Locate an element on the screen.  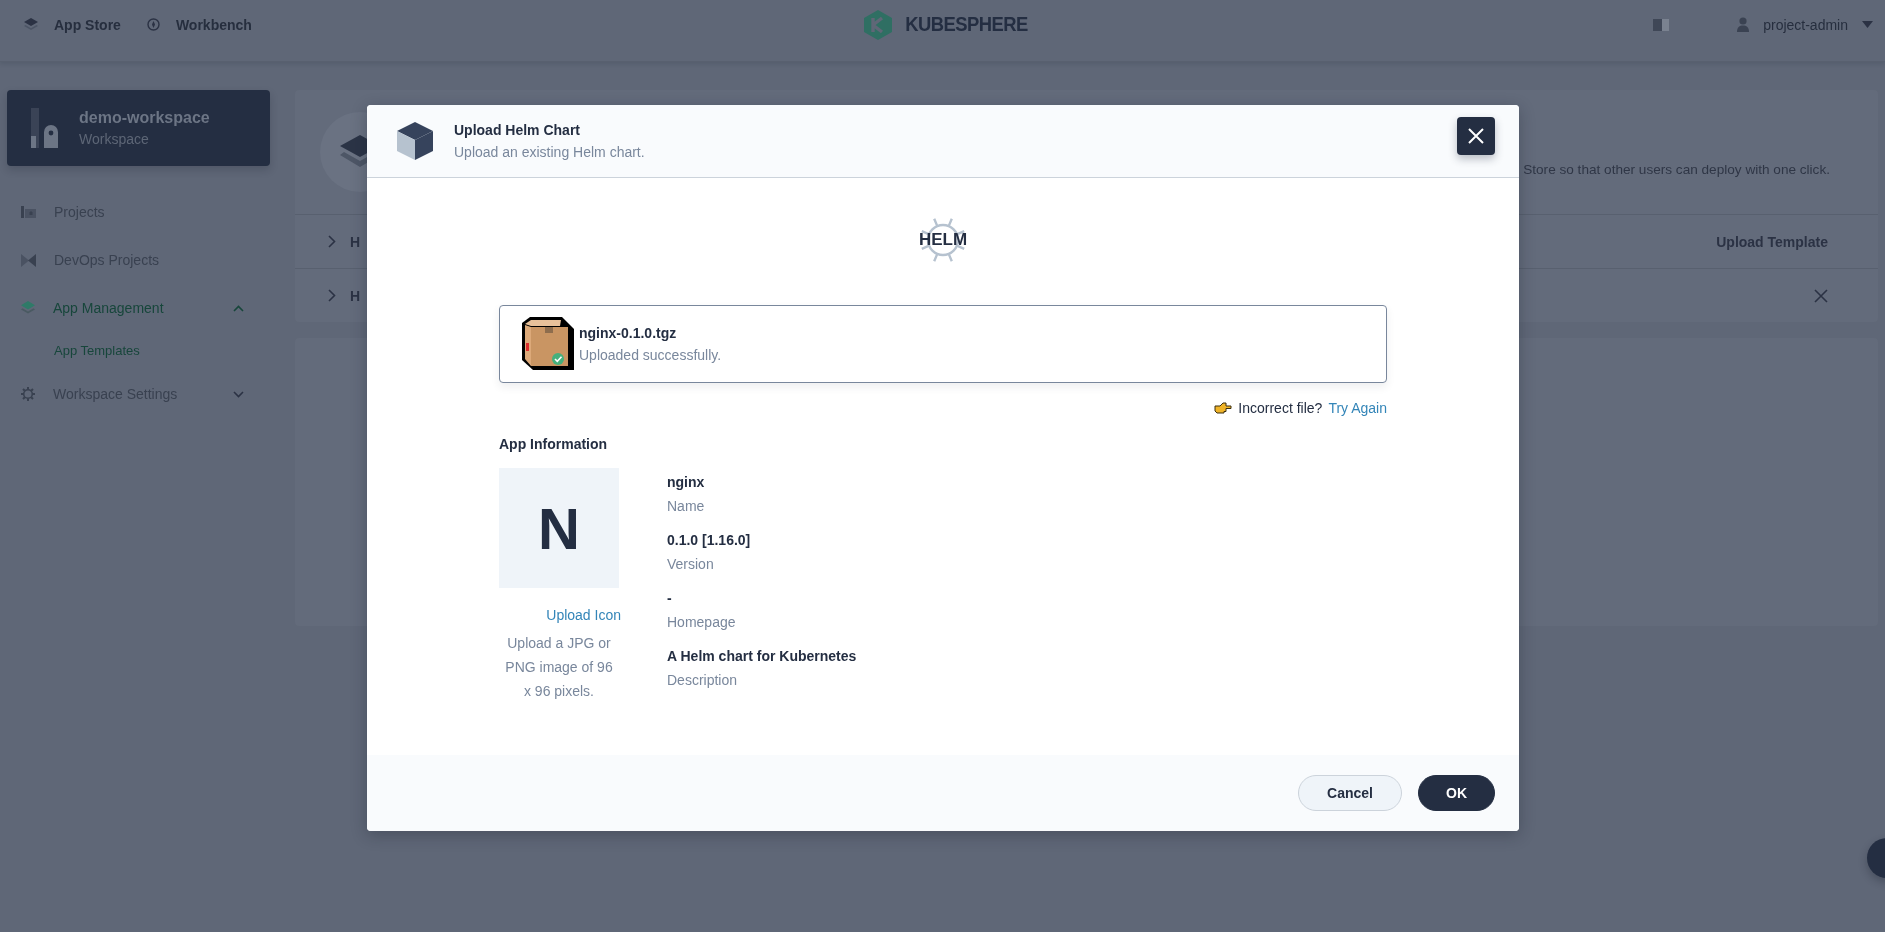
icon-hint: Upload a JPG or PNG image of 96 x 96 pixels. is located at coordinates (559, 667).